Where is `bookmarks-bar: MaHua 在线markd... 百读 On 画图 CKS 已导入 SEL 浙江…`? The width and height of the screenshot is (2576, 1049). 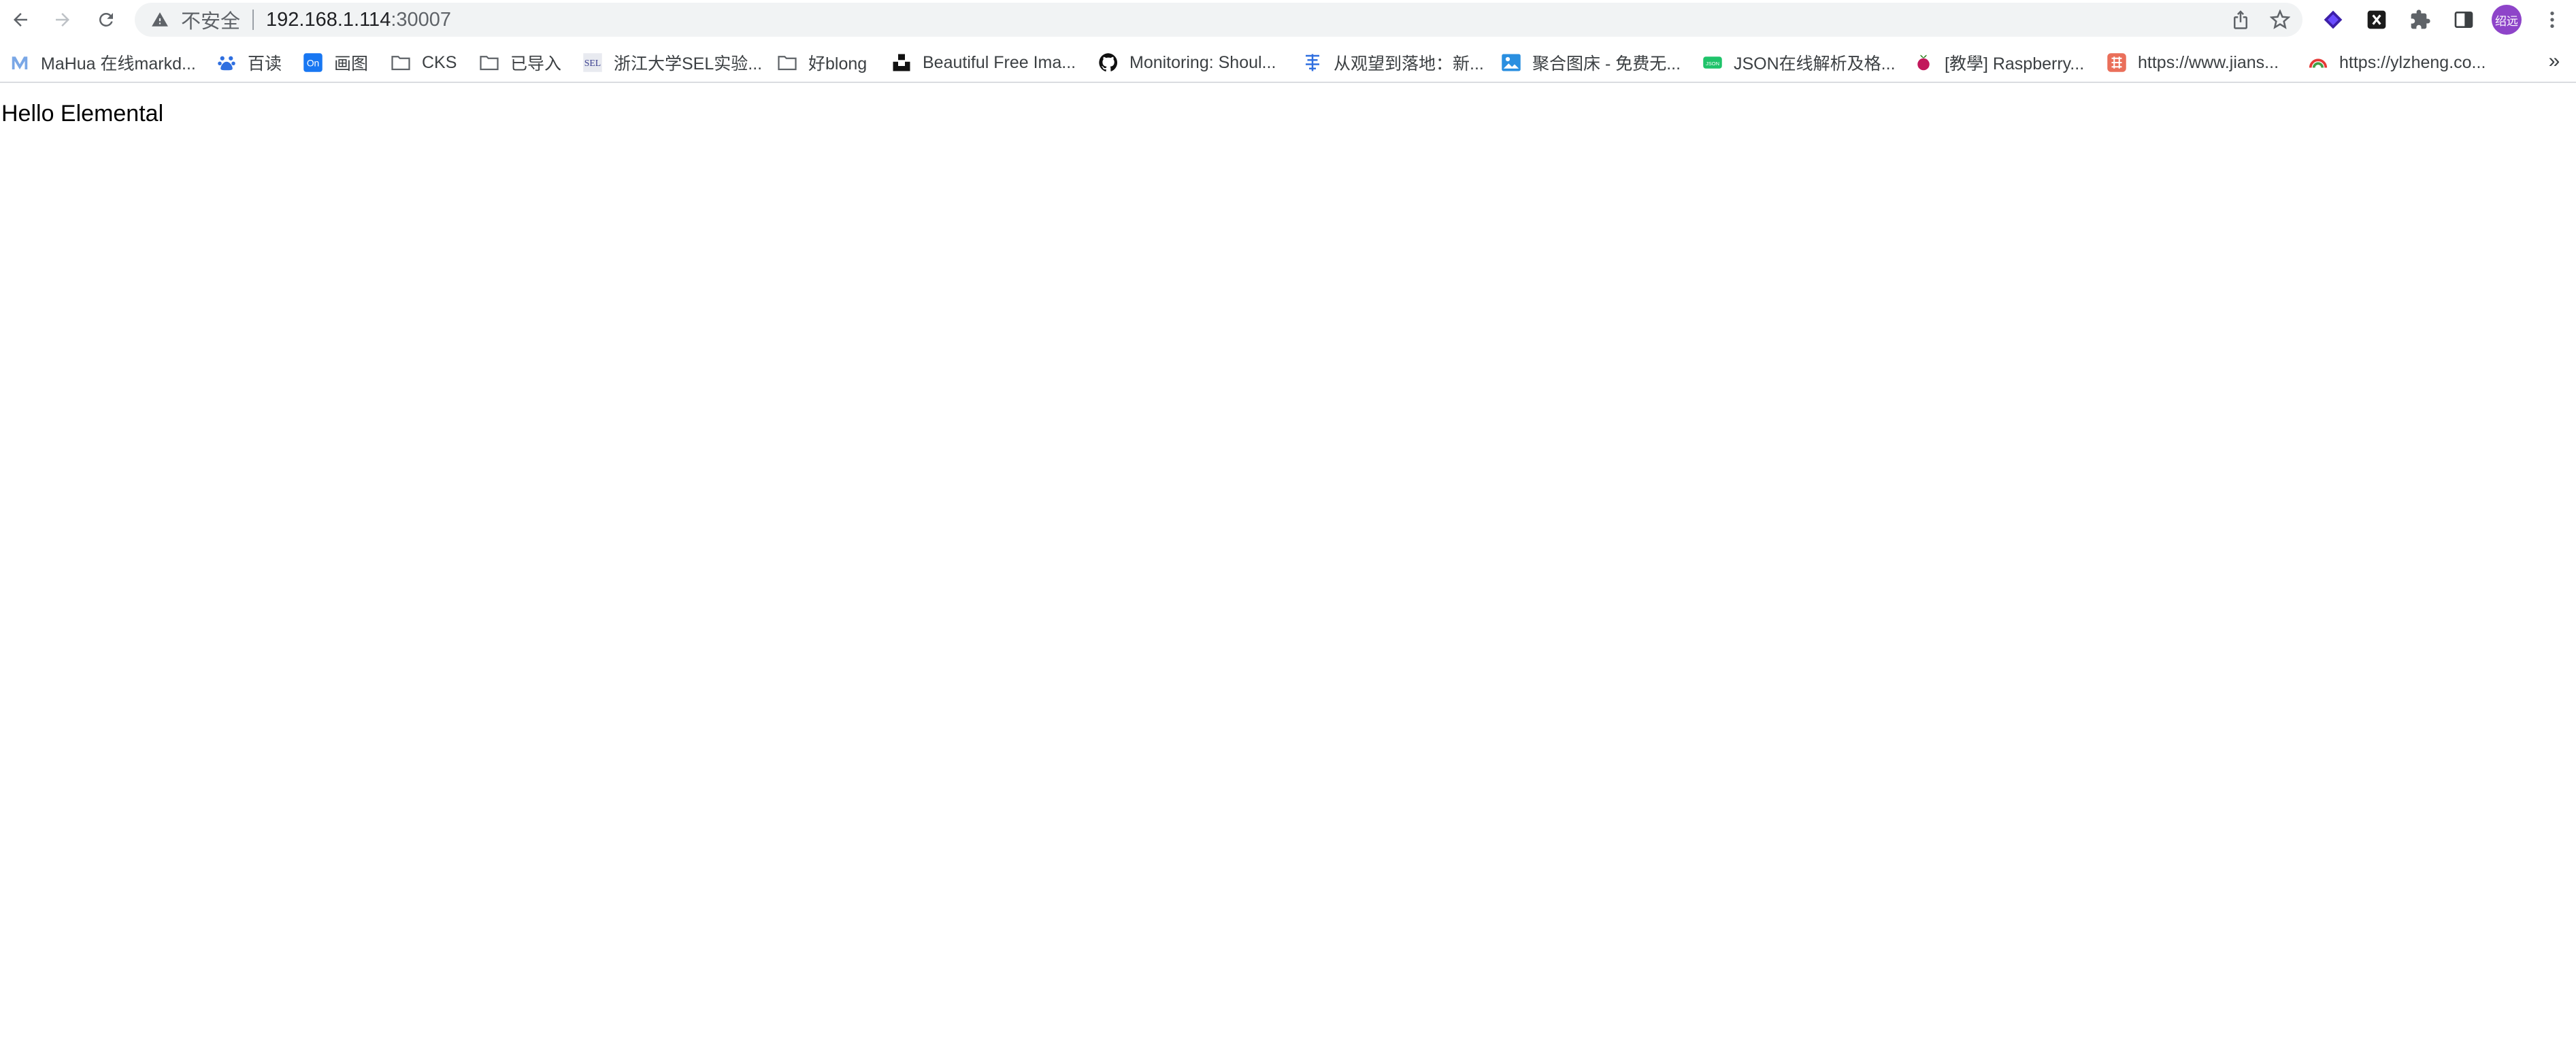 bookmarks-bar: MaHua 在线markd... 百读 On 画图 CKS 已导入 SEL 浙江… is located at coordinates (1288, 62).